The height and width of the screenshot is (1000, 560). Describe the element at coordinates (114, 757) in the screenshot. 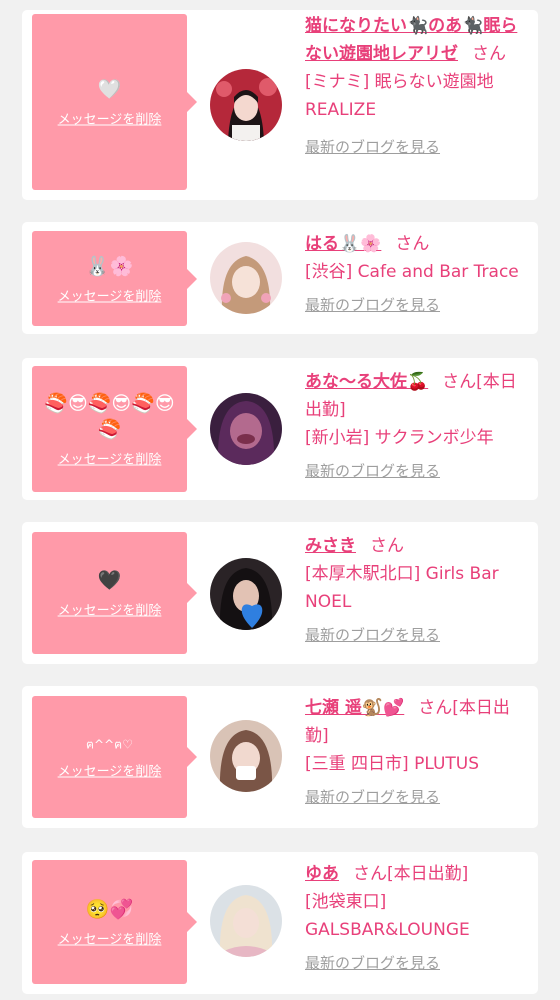

I see `message-bubble: ฅ^^ฅ♡ メッセージを削除` at that location.